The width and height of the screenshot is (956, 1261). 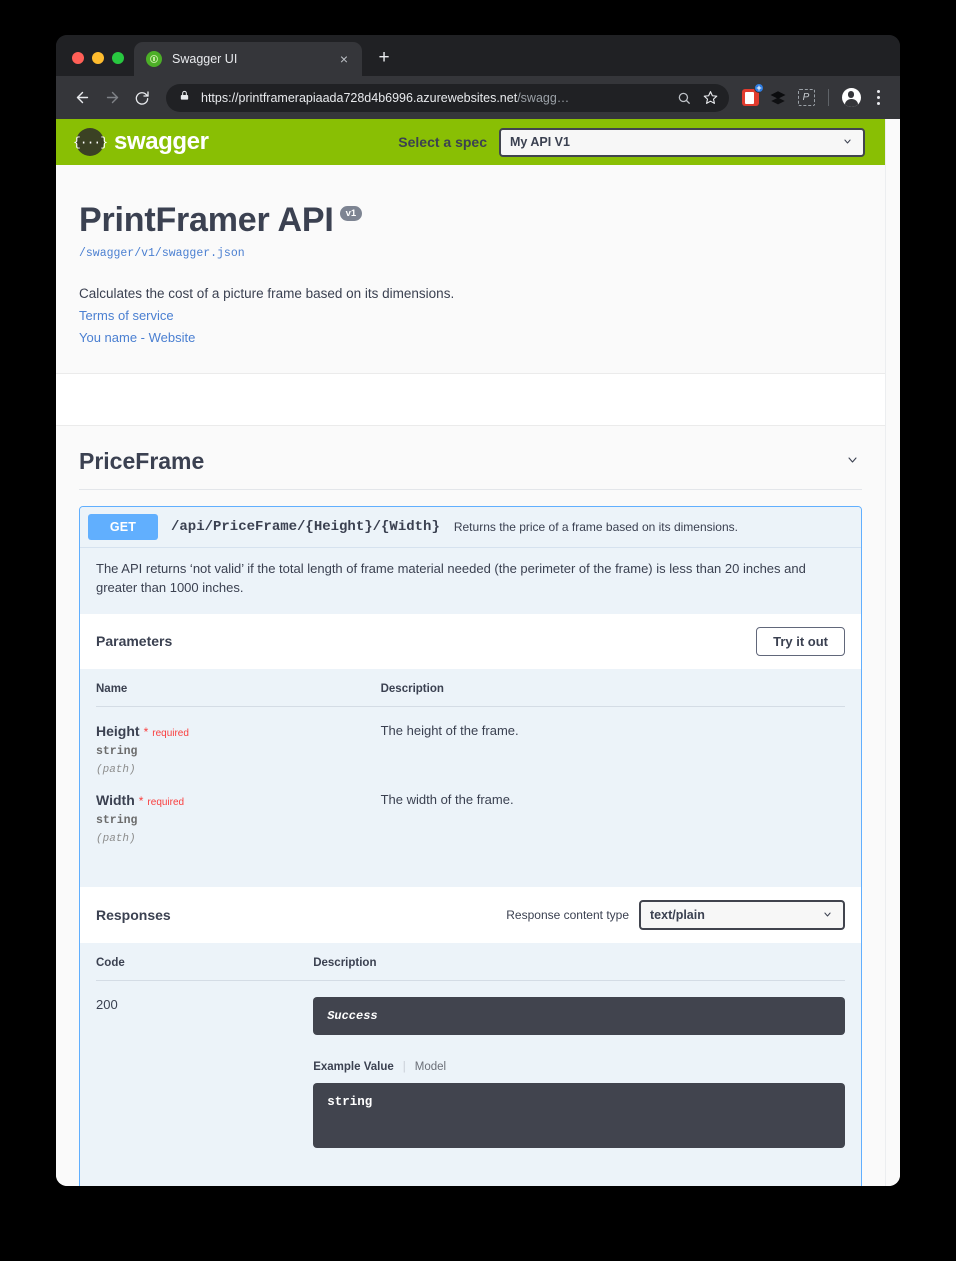 I want to click on back-icon, so click(x=82, y=98).